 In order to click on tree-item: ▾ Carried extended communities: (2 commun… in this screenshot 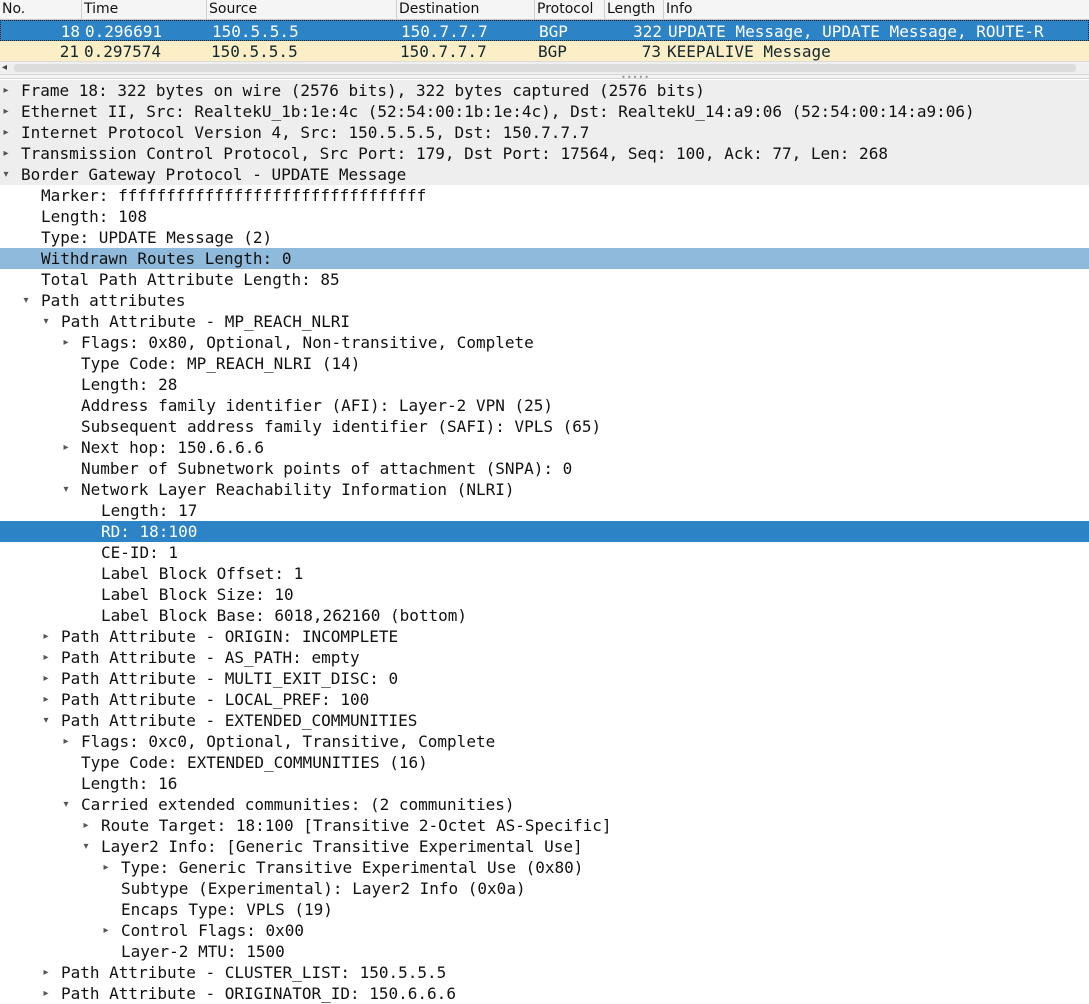, I will do `click(544, 804)`.